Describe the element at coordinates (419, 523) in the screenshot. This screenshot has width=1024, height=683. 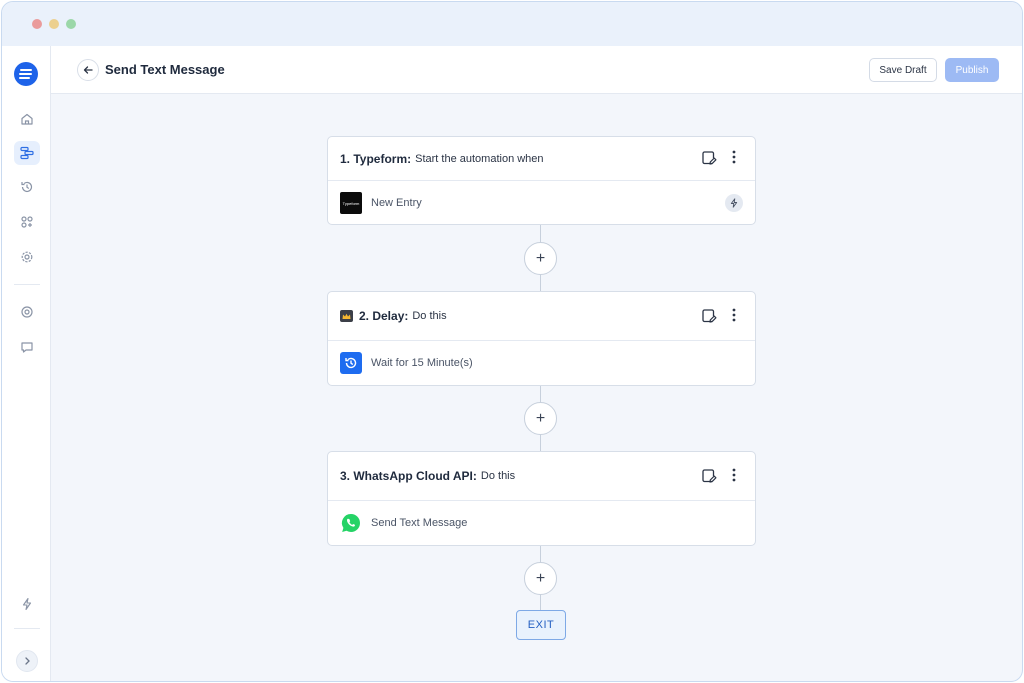
I see `step-action-text: Send Text Message` at that location.